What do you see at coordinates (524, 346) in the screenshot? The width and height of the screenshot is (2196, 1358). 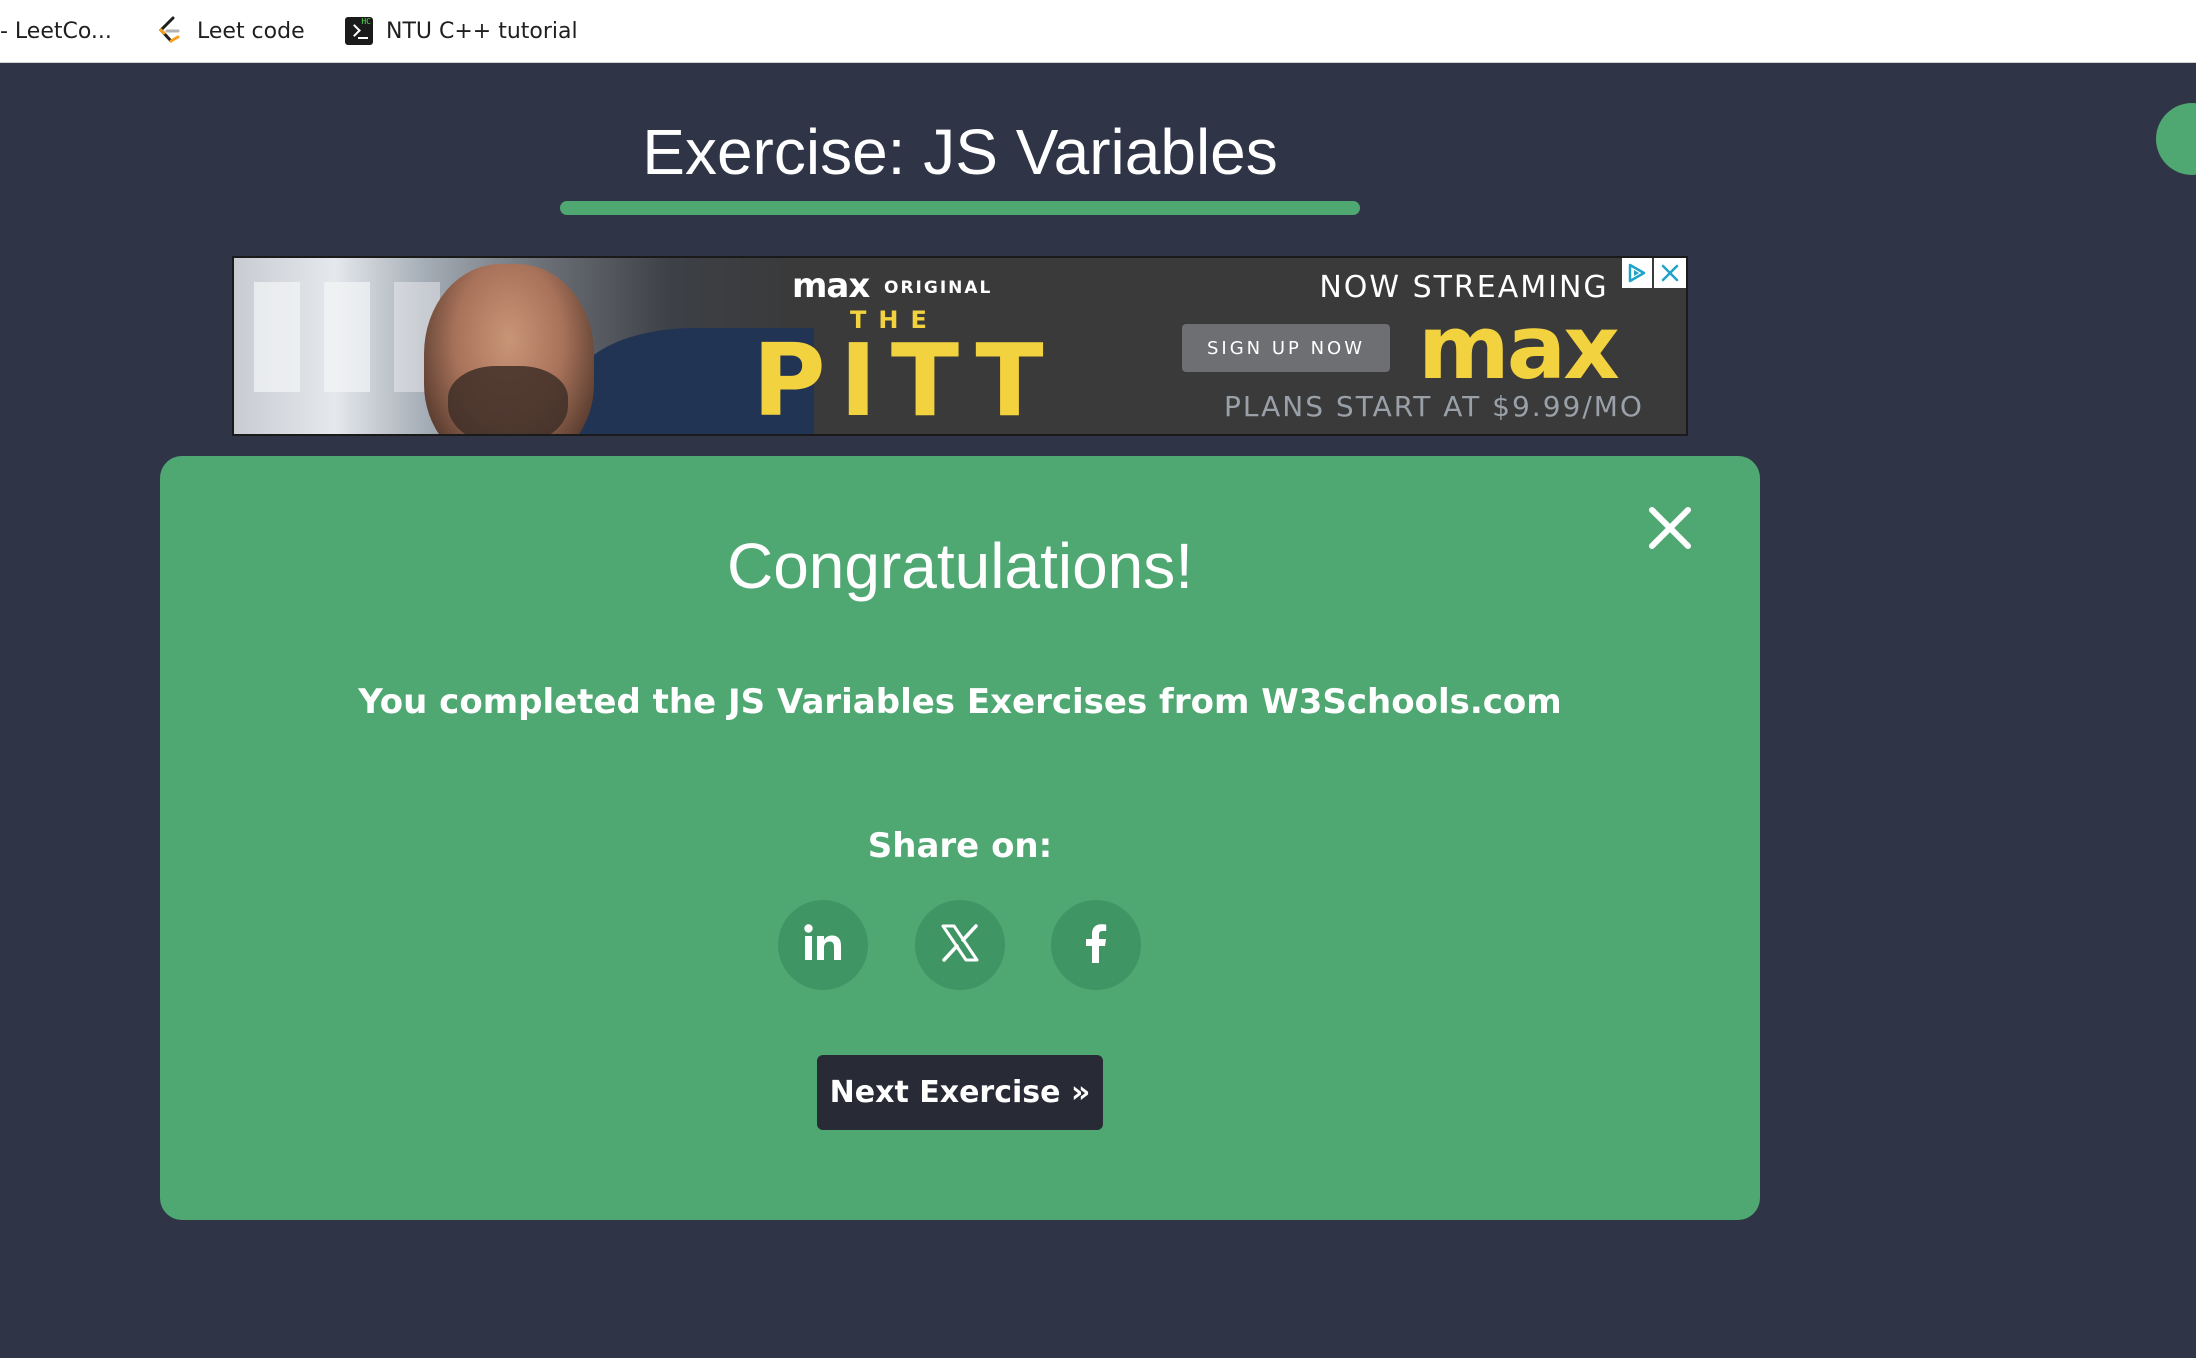 I see `ad-photo` at bounding box center [524, 346].